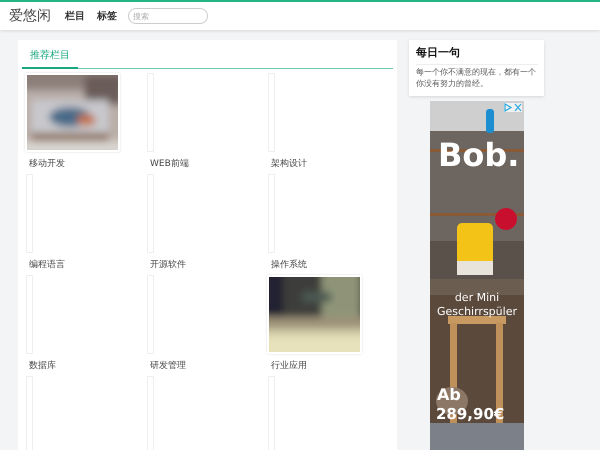  What do you see at coordinates (169, 163) in the screenshot?
I see `category-label: WEB前端` at bounding box center [169, 163].